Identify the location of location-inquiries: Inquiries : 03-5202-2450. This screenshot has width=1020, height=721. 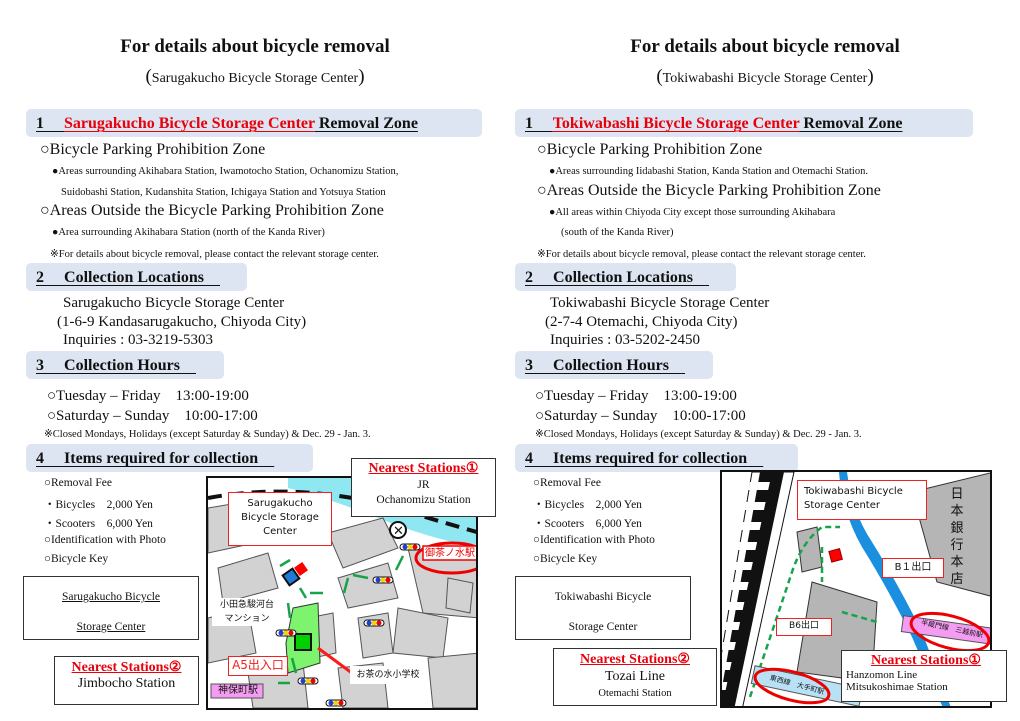
(625, 340).